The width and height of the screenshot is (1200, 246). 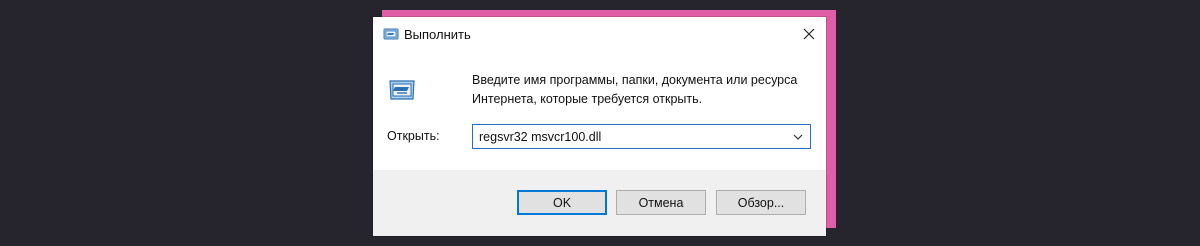 I want to click on close-button, so click(x=809, y=34).